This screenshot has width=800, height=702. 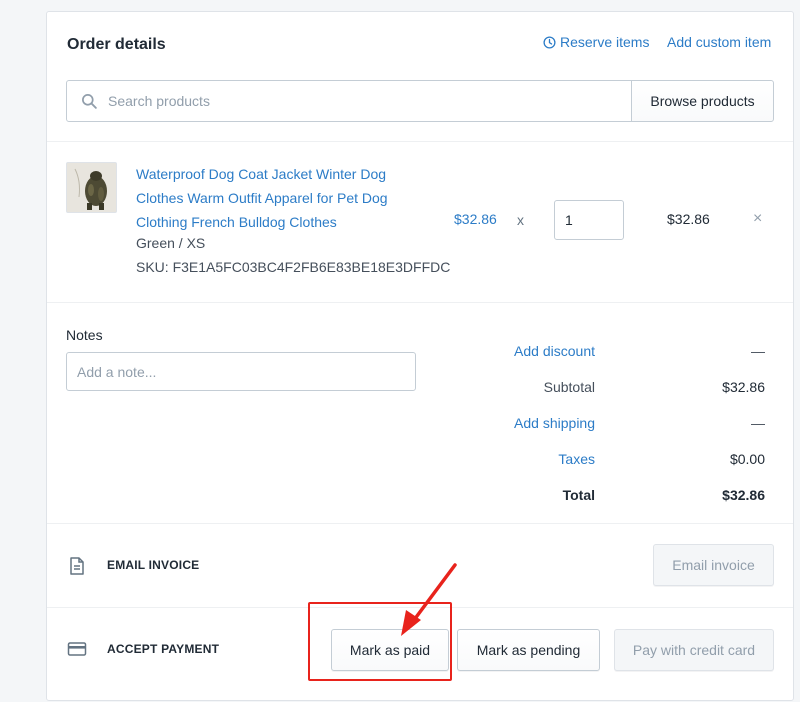 I want to click on search-input, so click(x=348, y=101).